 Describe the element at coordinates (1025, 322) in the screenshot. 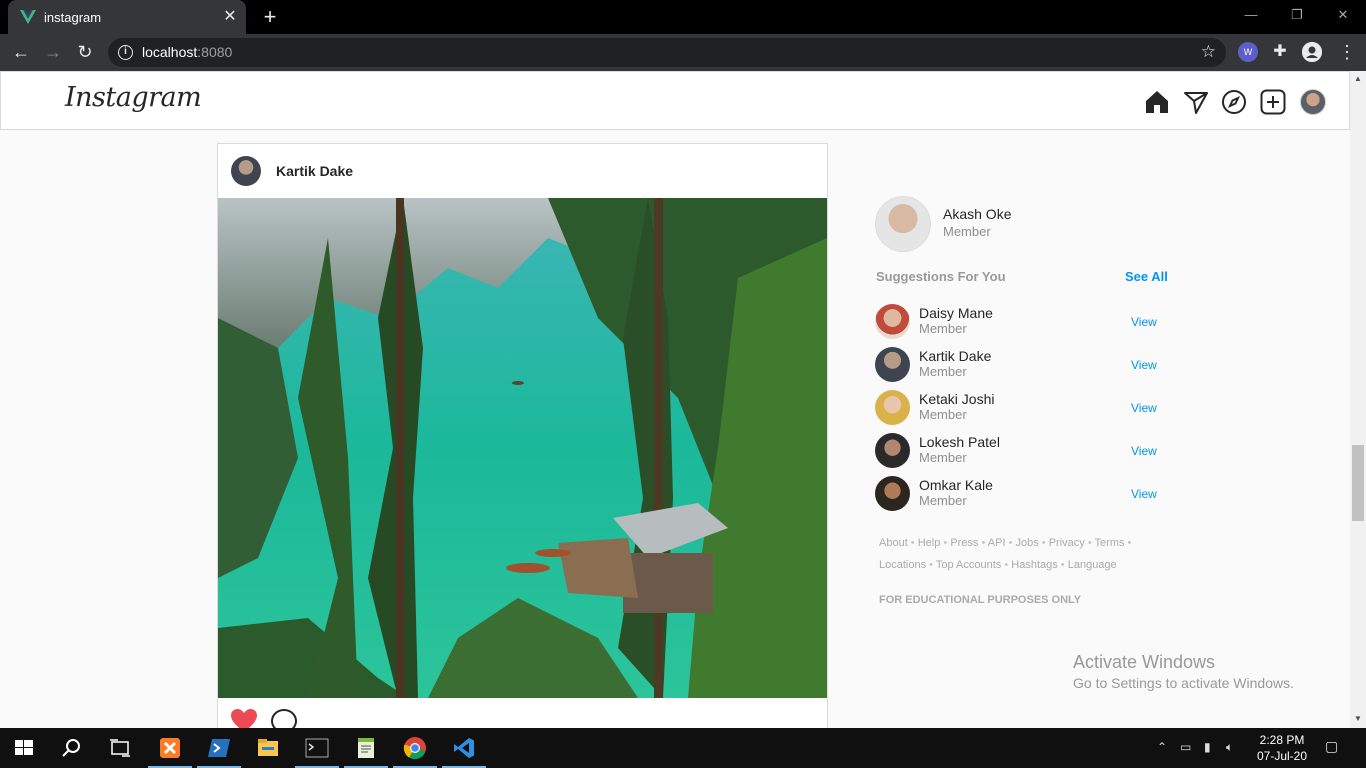

I see `suggestion-item: Daisy Mane Member View` at that location.